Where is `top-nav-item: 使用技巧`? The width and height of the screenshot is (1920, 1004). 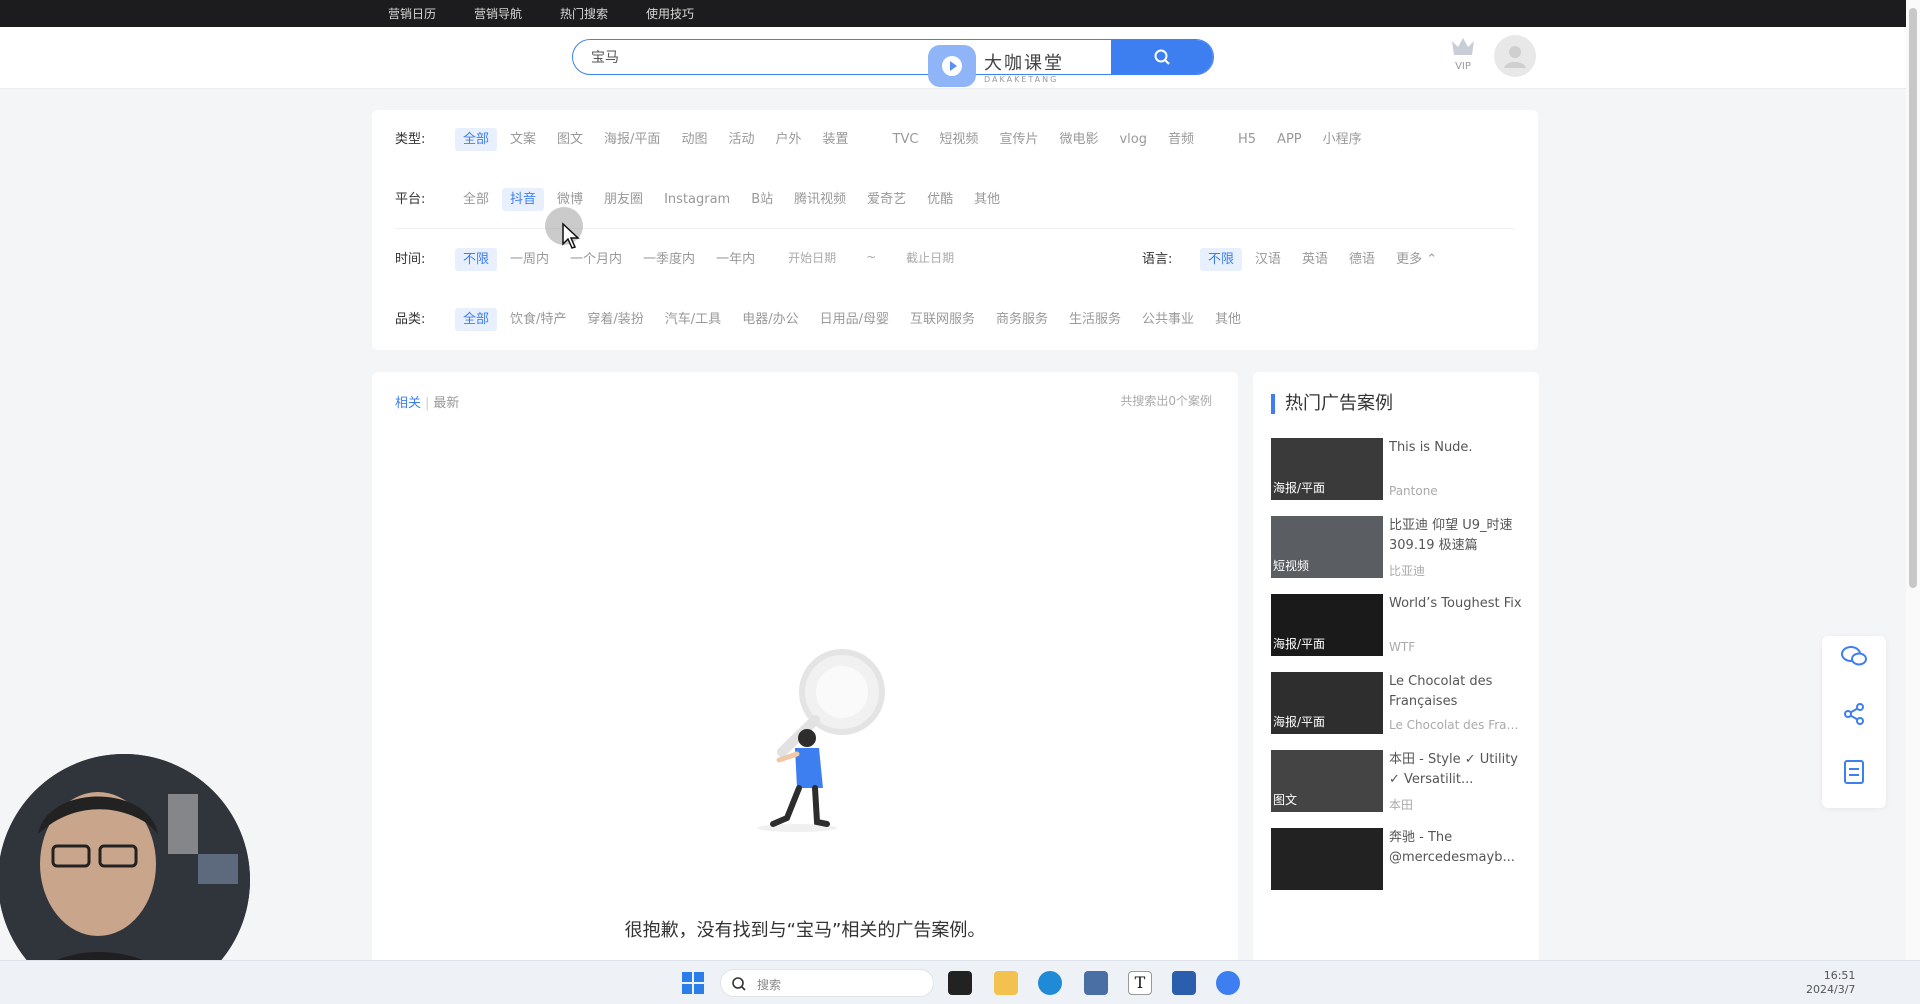 top-nav-item: 使用技巧 is located at coordinates (670, 13).